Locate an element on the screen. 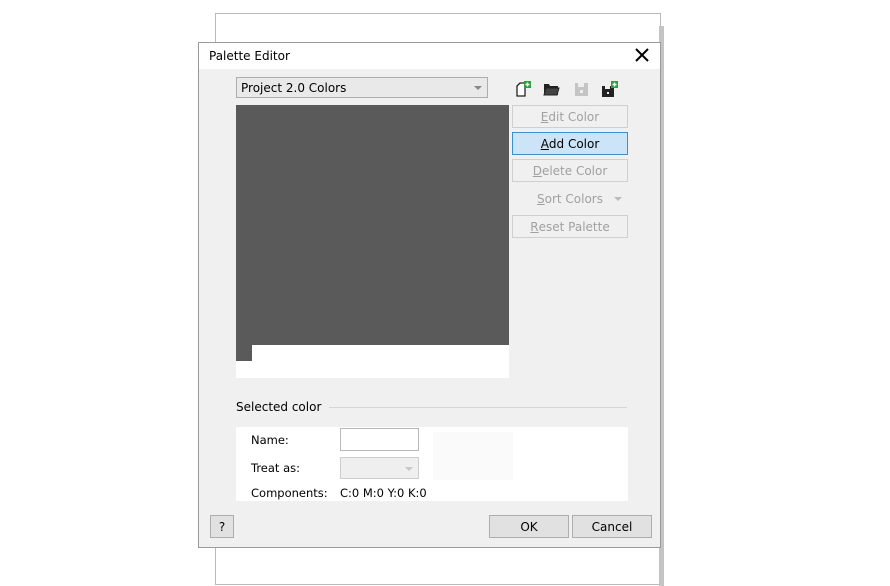 Image resolution: width=890 pixels, height=586 pixels. reset-palette-button: Reset Palette is located at coordinates (570, 226).